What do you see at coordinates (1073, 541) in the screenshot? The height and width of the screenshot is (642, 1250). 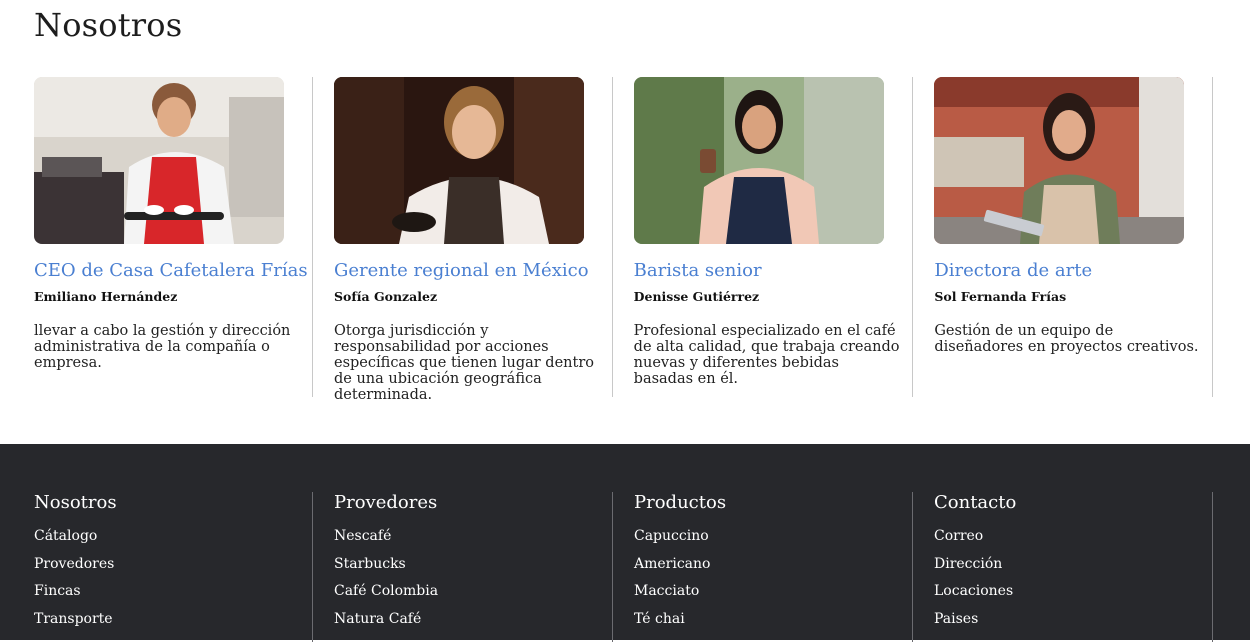 I see `footer-link: Correo` at bounding box center [1073, 541].